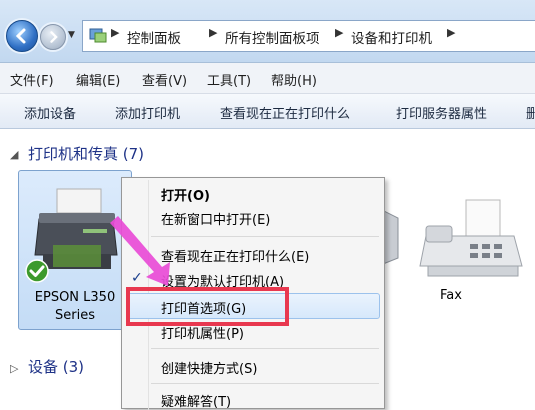 The width and height of the screenshot is (535, 410). What do you see at coordinates (207, 306) in the screenshot?
I see `annotation-highlight-box` at bounding box center [207, 306].